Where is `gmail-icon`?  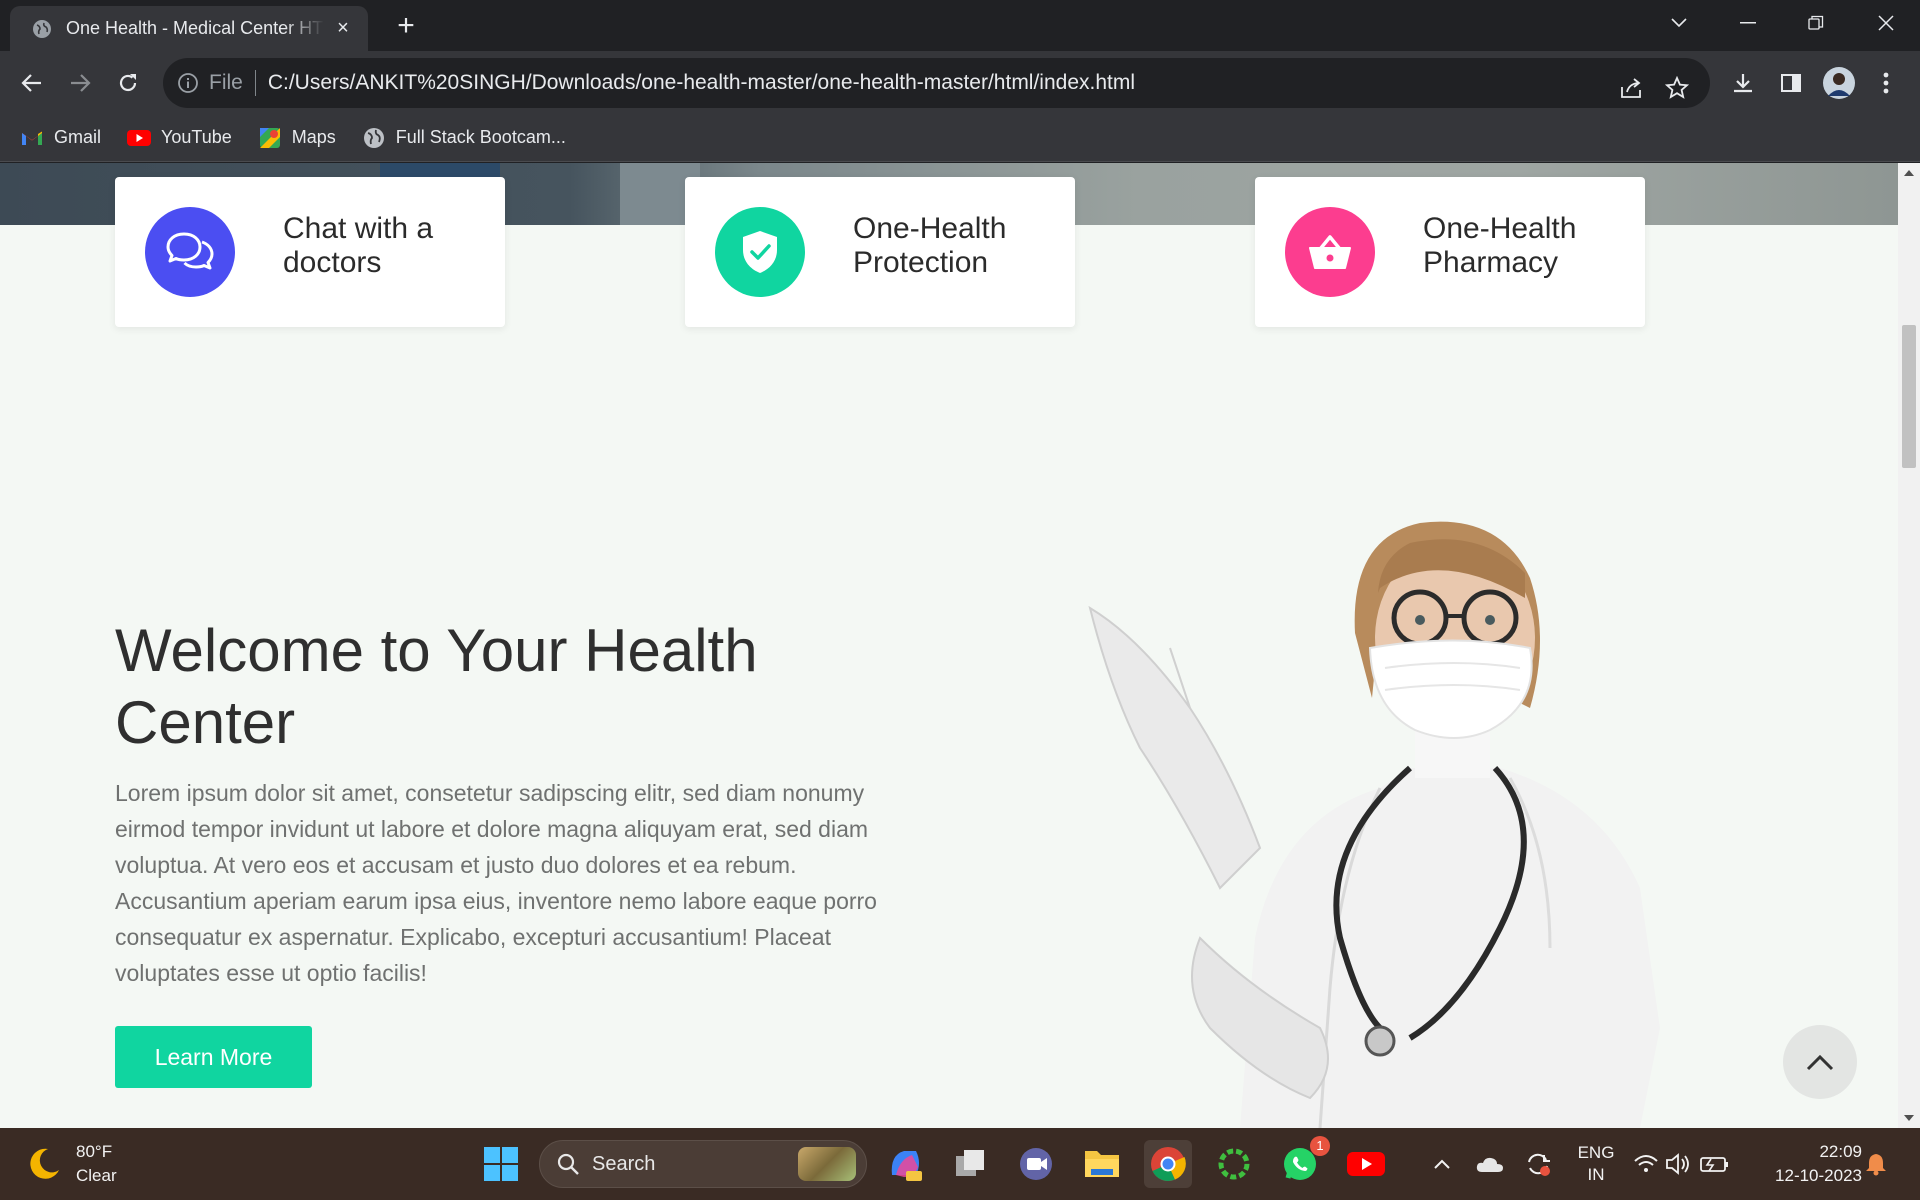
gmail-icon is located at coordinates (32, 138).